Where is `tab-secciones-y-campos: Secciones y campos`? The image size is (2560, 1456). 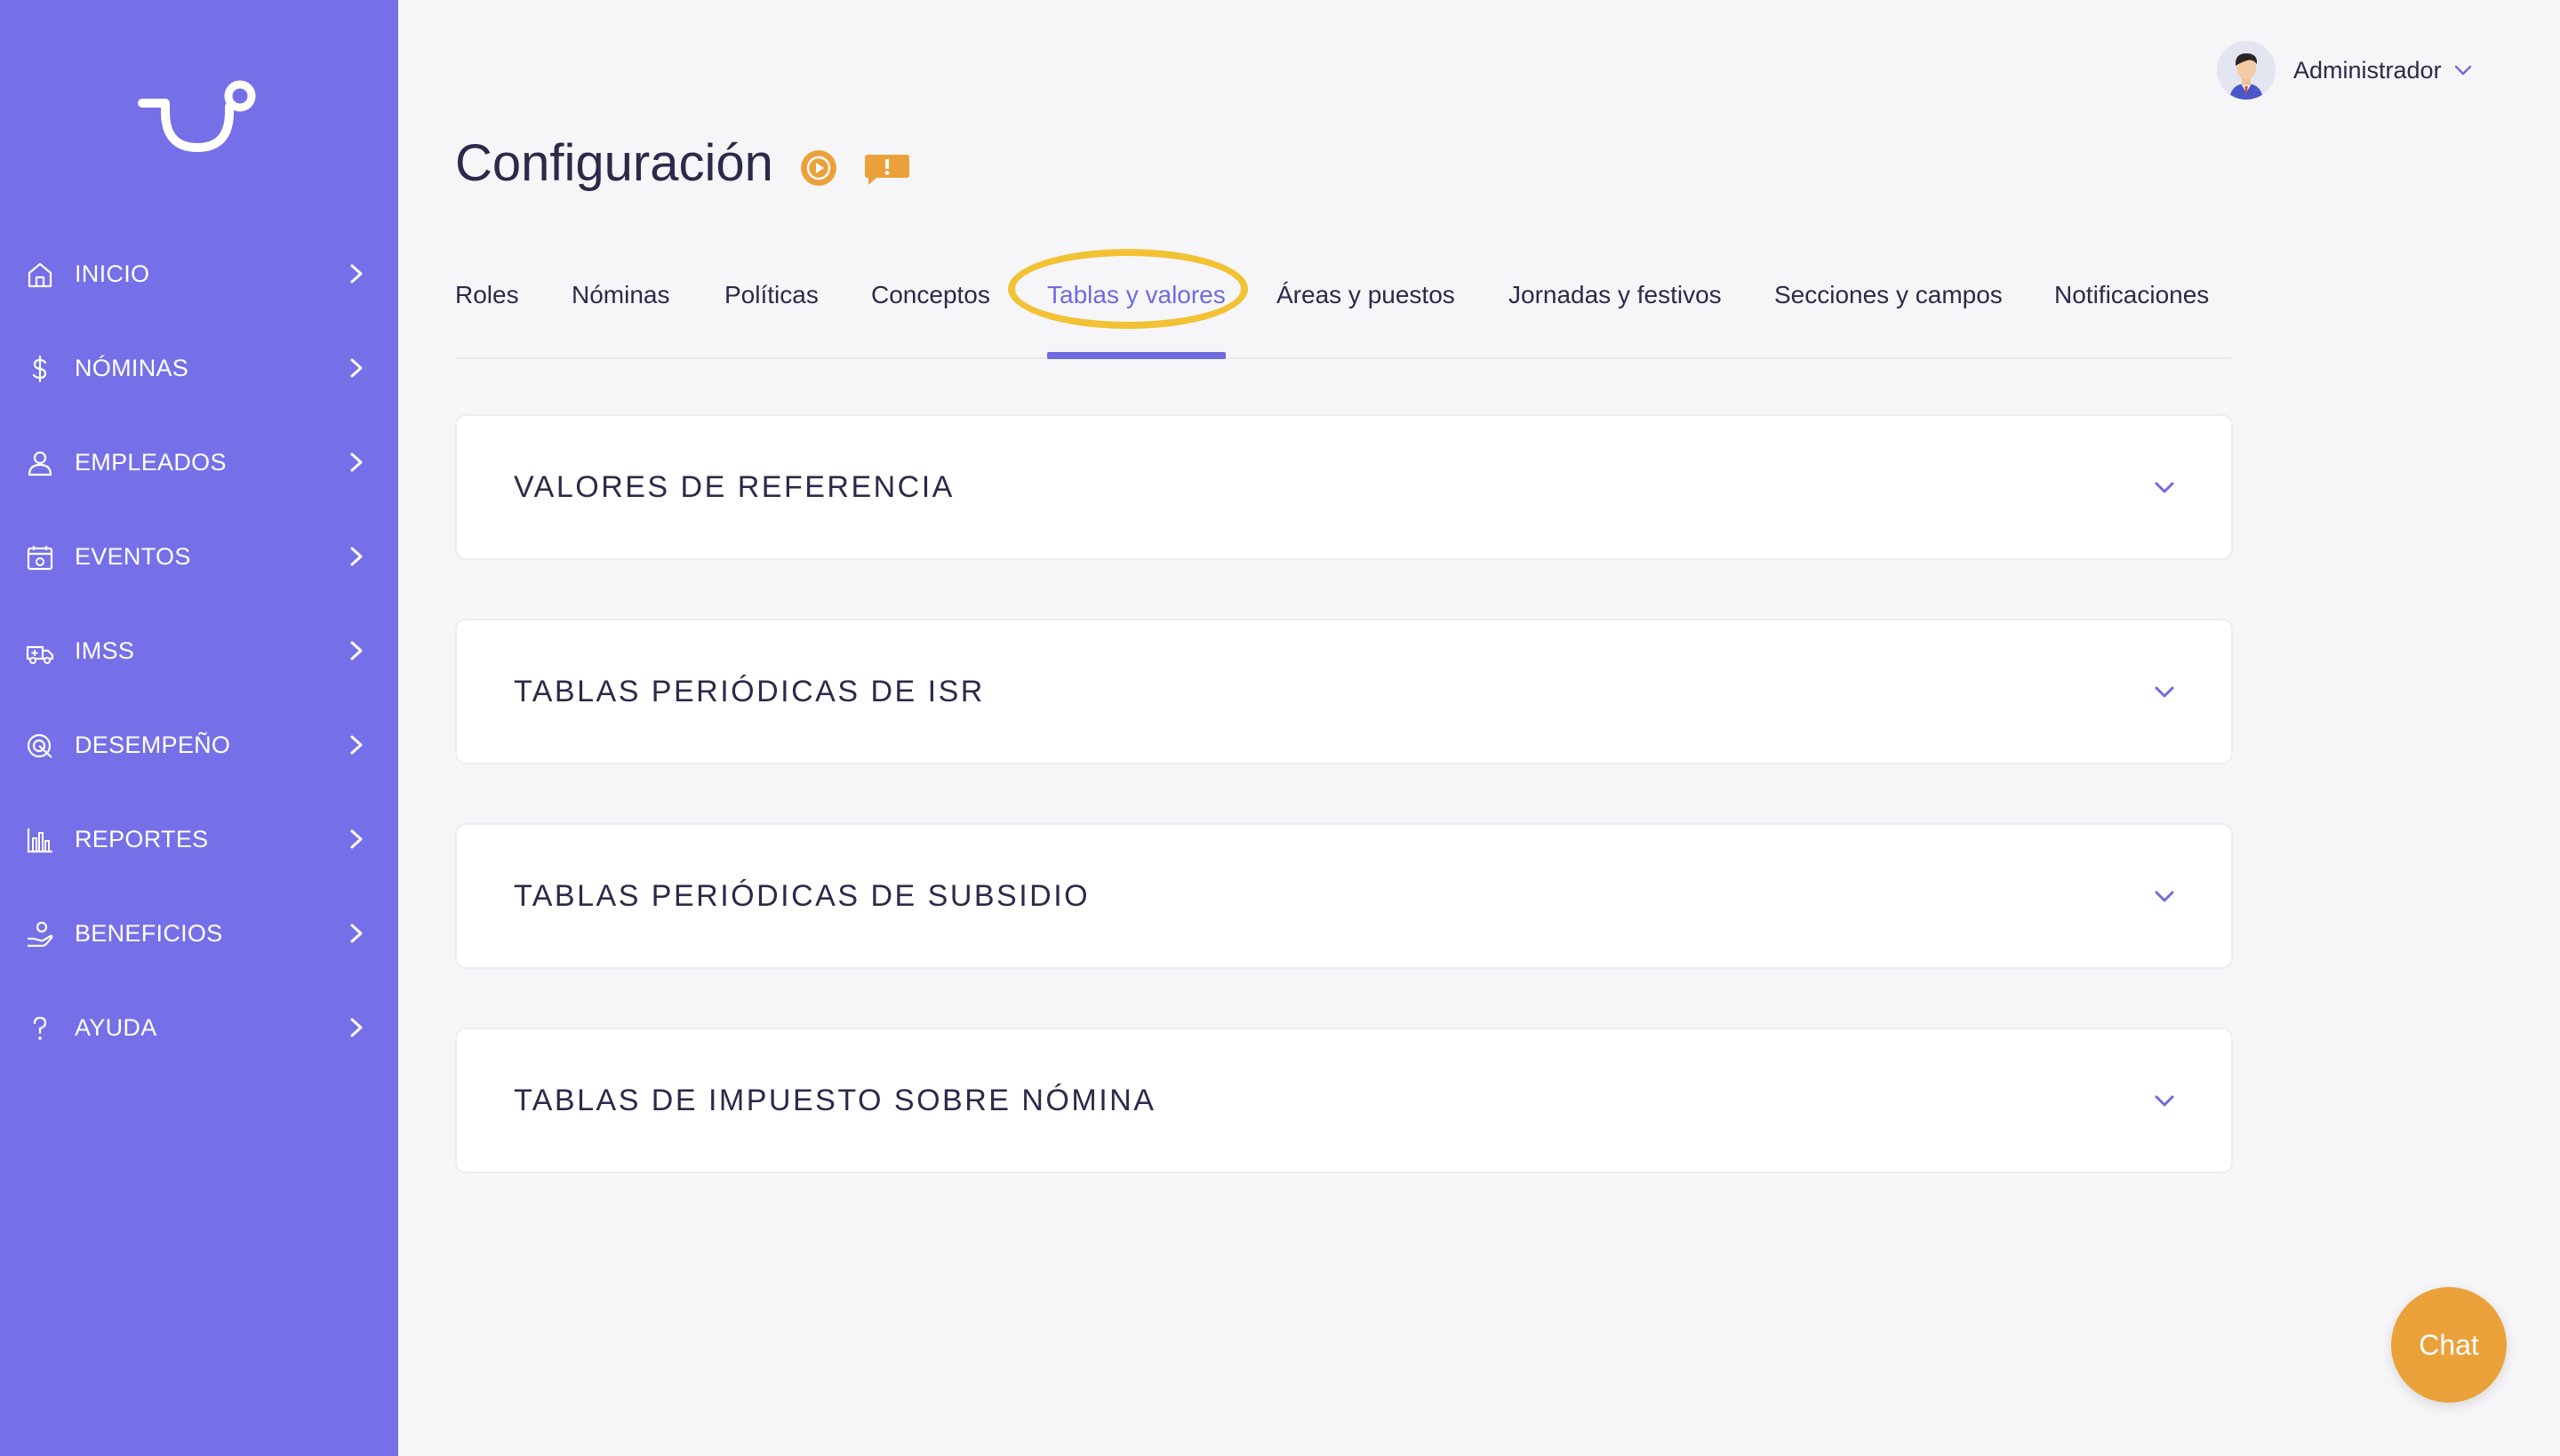 tab-secciones-y-campos: Secciones y campos is located at coordinates (1888, 312).